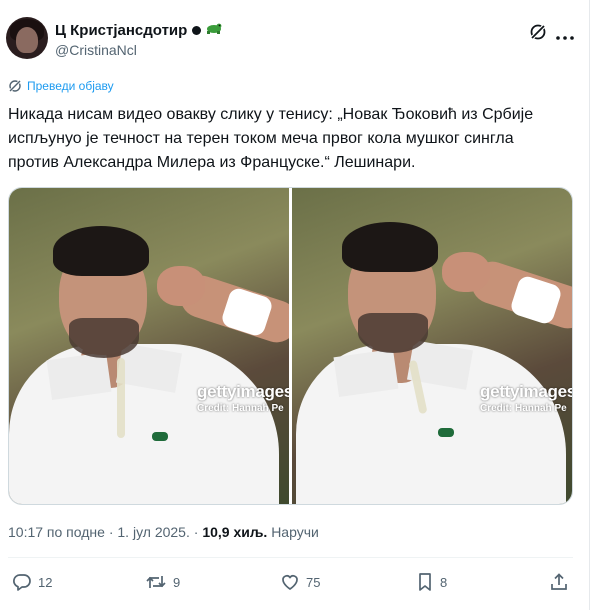  Describe the element at coordinates (300, 582) in the screenshot. I see `like-button: 75` at that location.